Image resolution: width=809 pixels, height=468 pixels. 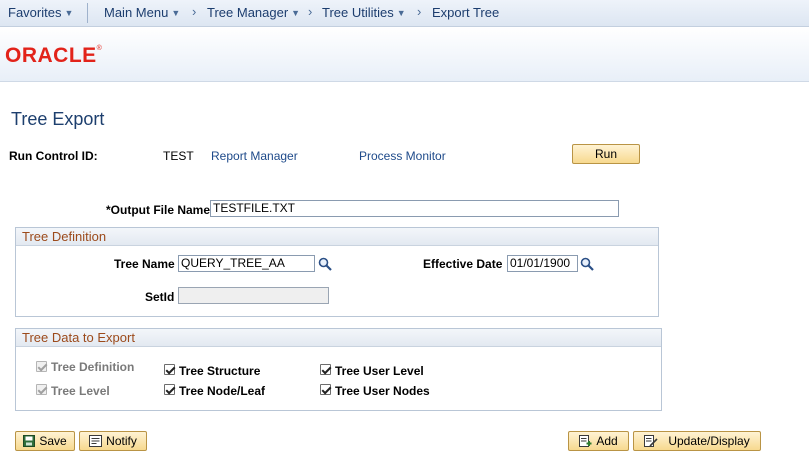 What do you see at coordinates (169, 389) in the screenshot?
I see `tree-node-leaf-checkbox` at bounding box center [169, 389].